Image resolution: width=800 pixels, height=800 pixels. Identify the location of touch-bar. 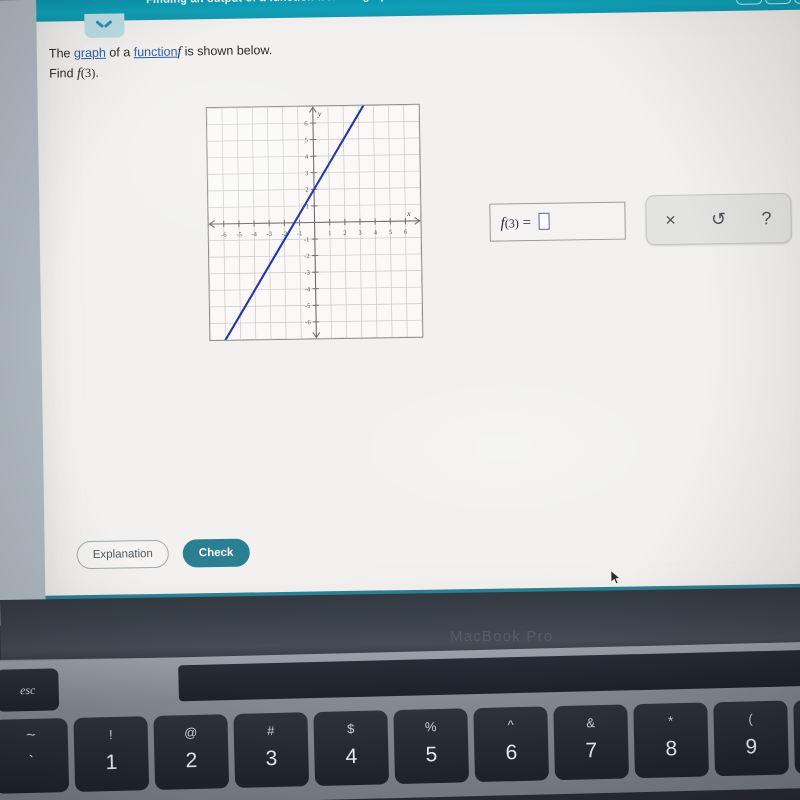
(489, 675).